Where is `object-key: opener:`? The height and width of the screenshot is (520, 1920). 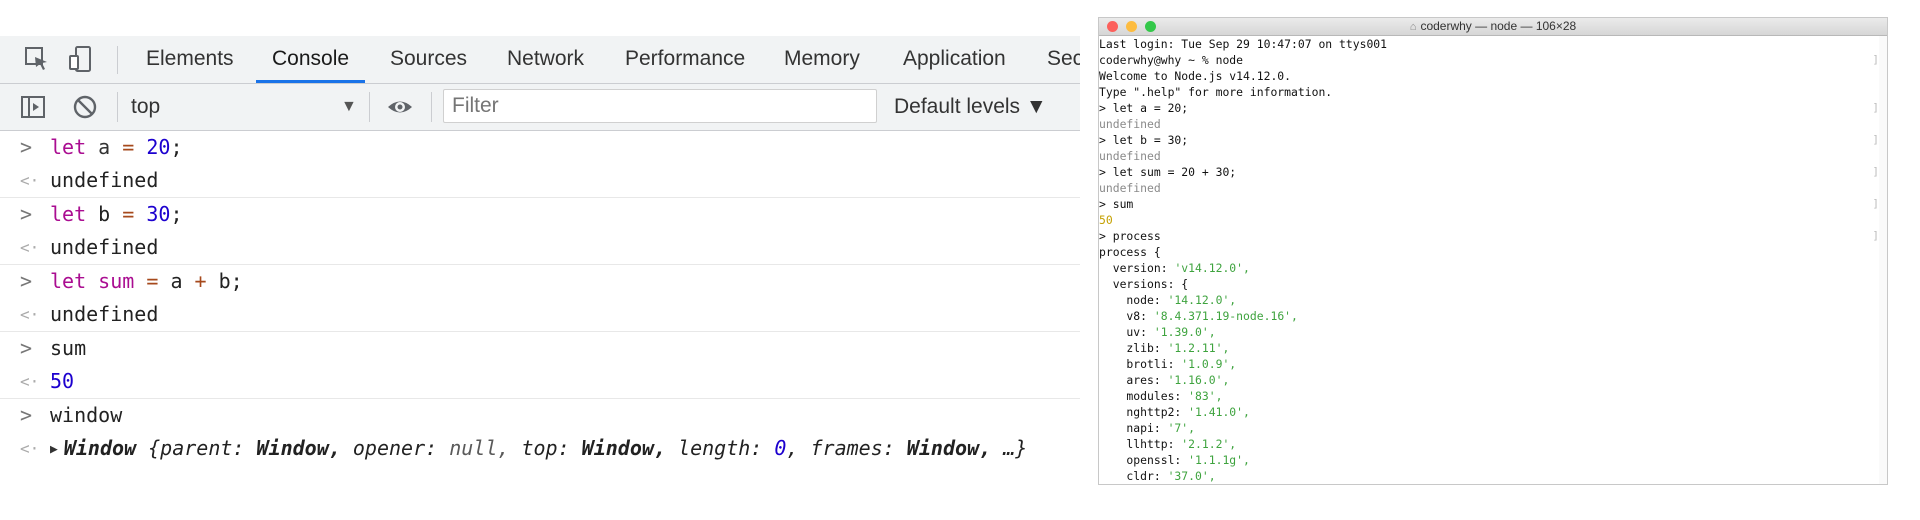
object-key: opener: is located at coordinates (395, 448).